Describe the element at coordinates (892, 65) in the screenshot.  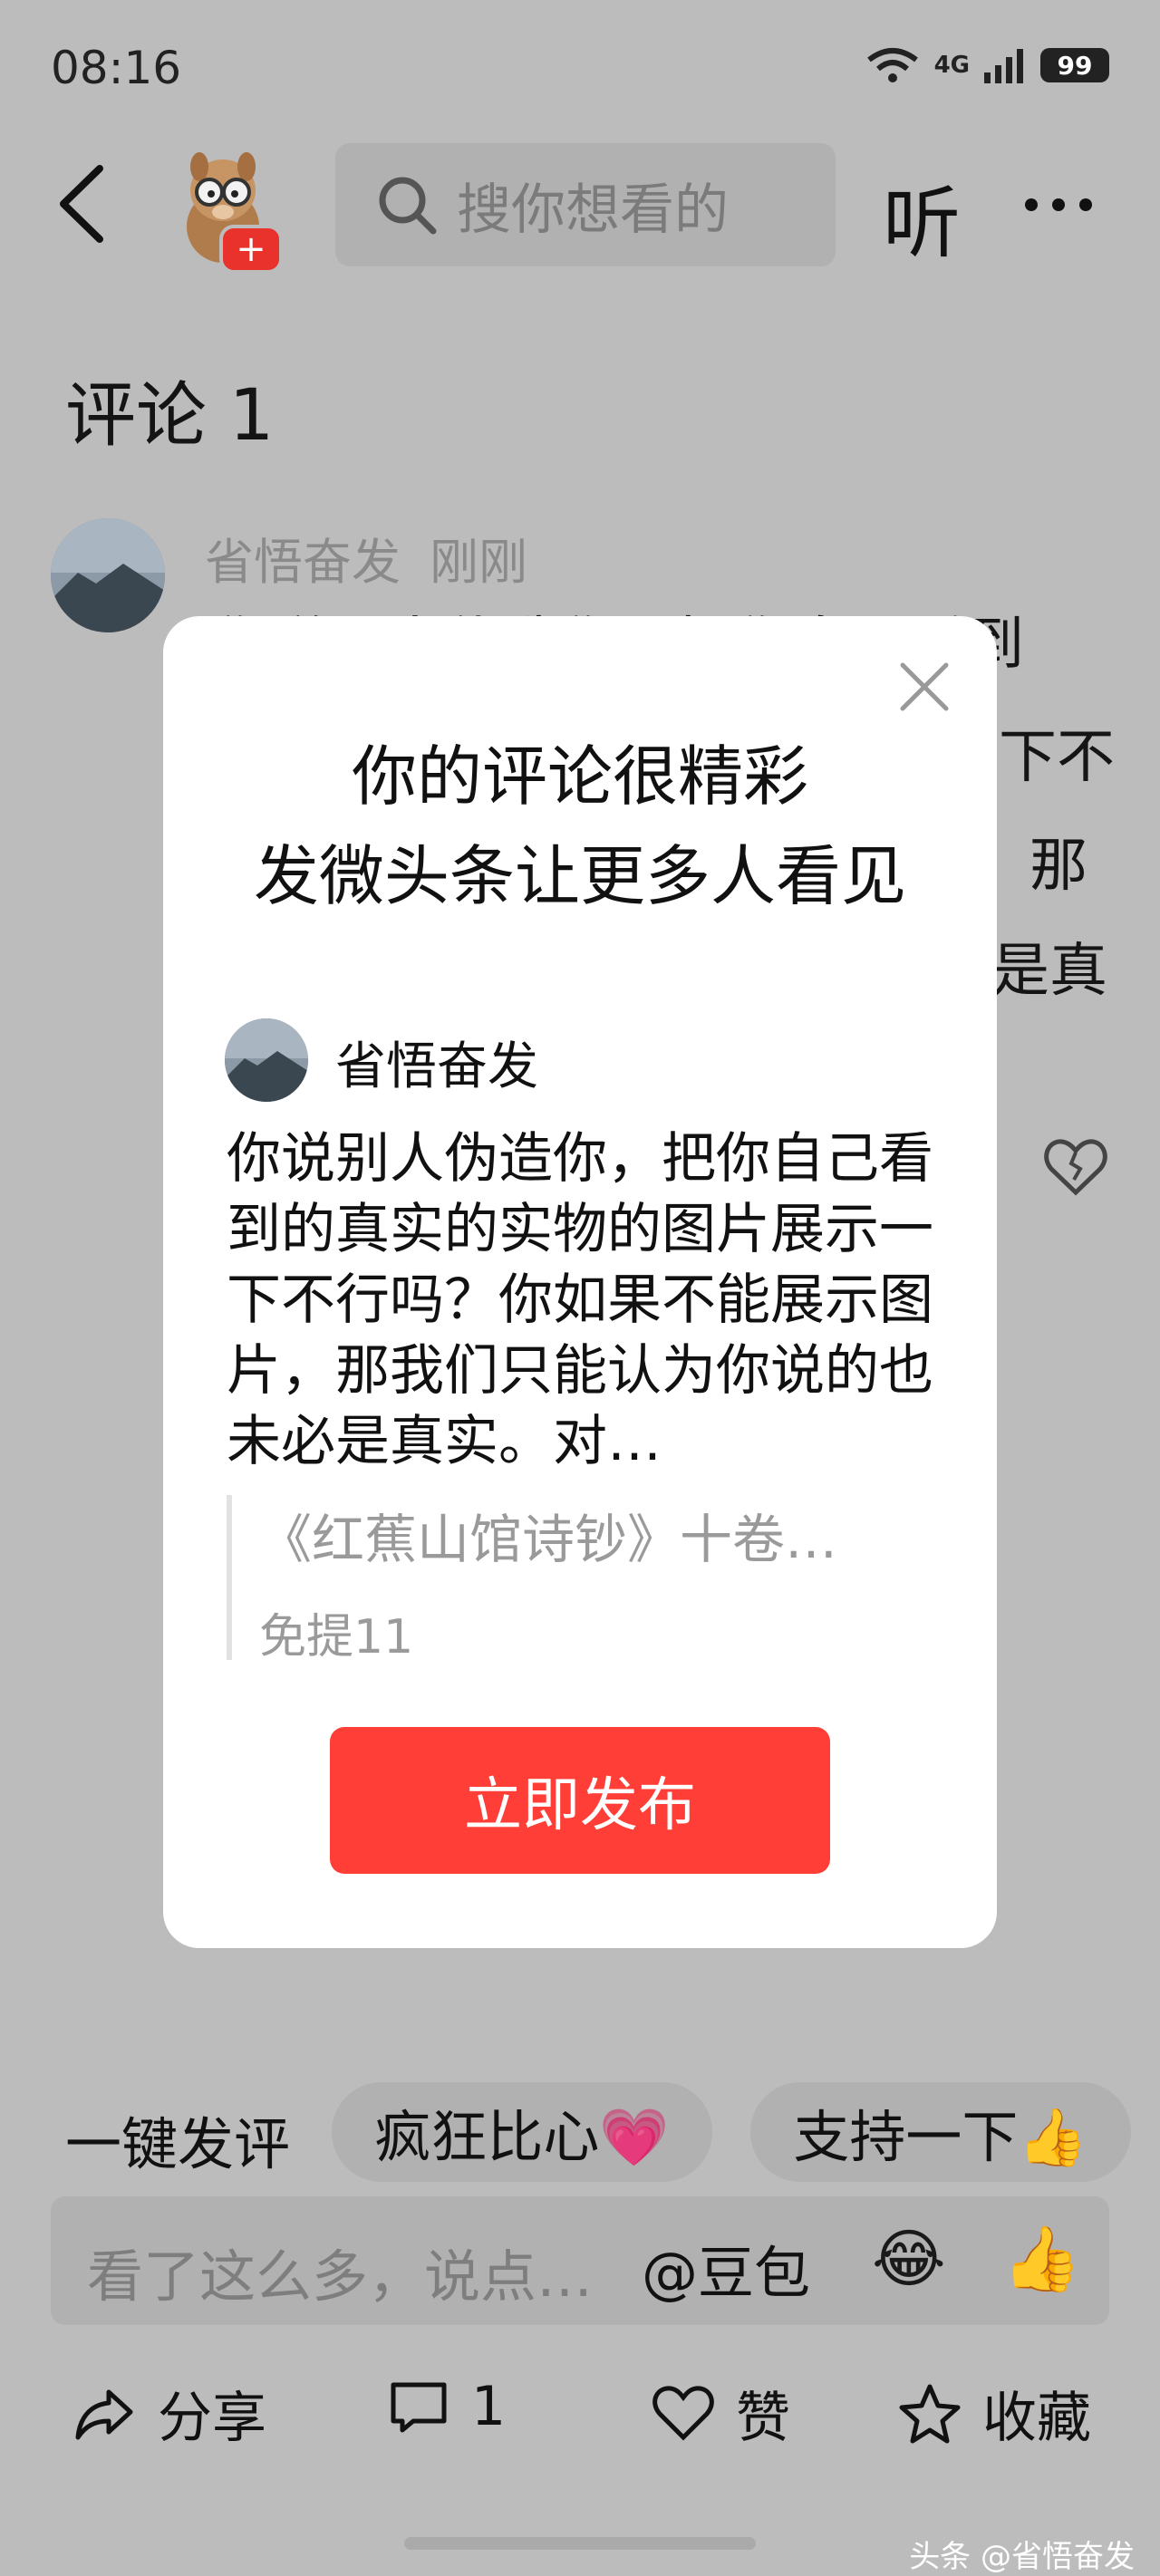
I see `wifi-icon` at that location.